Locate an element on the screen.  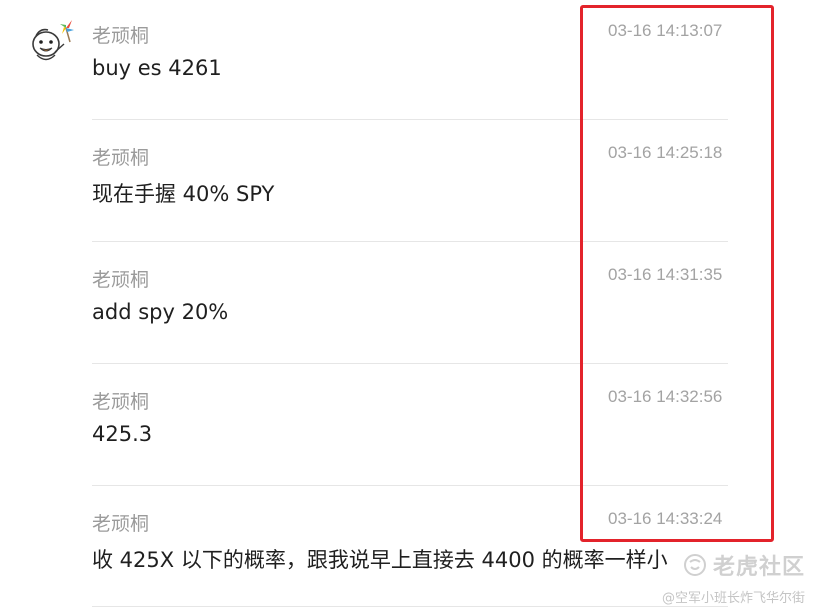
message-content: 现在手握 40% SPY is located at coordinates (183, 194).